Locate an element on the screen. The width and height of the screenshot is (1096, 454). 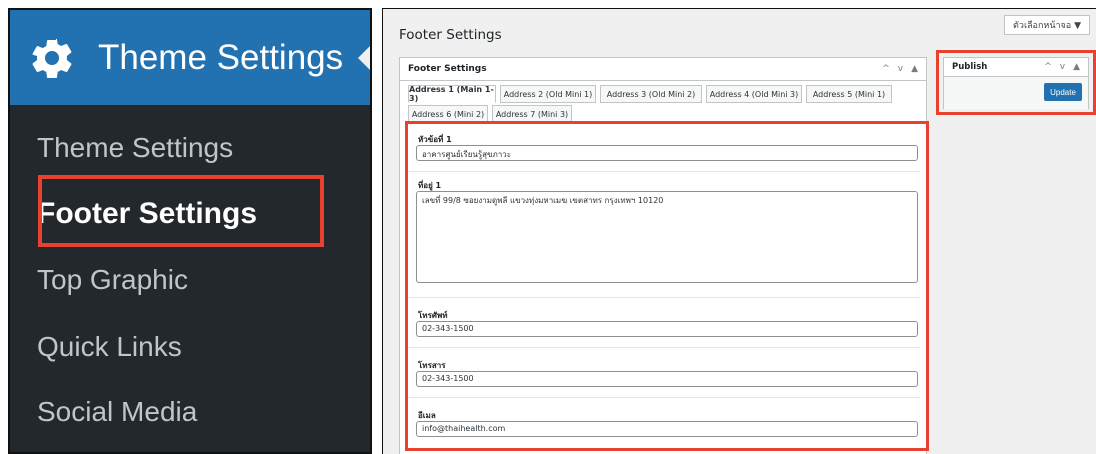
sidebar-item-quick-links: Quick Links is located at coordinates (109, 347).